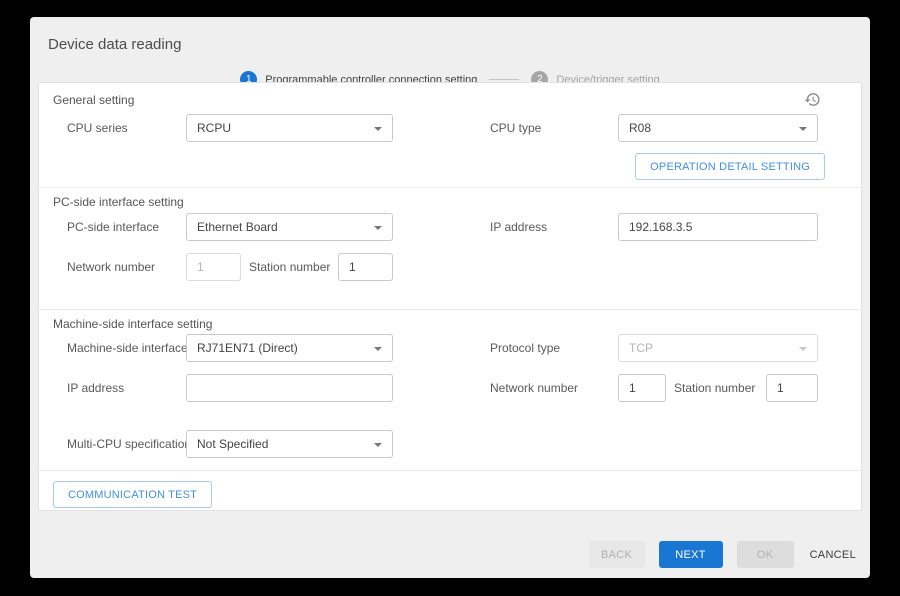 Image resolution: width=900 pixels, height=596 pixels. What do you see at coordinates (113, 227) in the screenshot?
I see `pc-side-interface-label: PC-side interface` at bounding box center [113, 227].